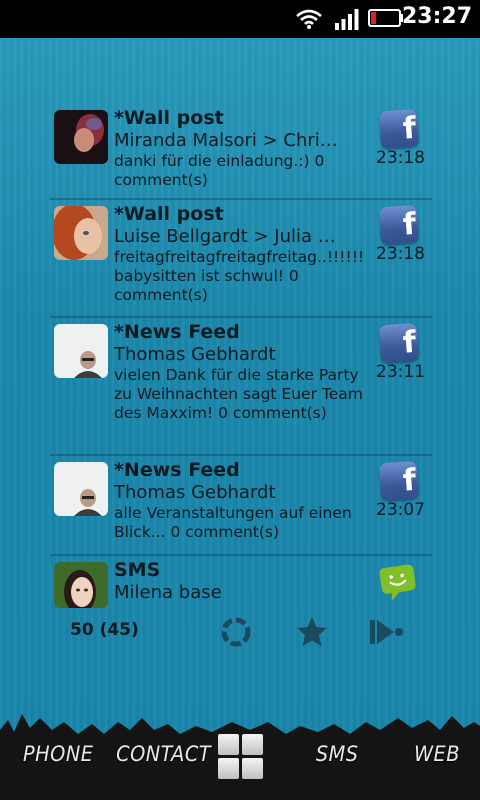  What do you see at coordinates (219, 170) in the screenshot?
I see `item-body: danki für die einladung.:) 0 comment(s)` at bounding box center [219, 170].